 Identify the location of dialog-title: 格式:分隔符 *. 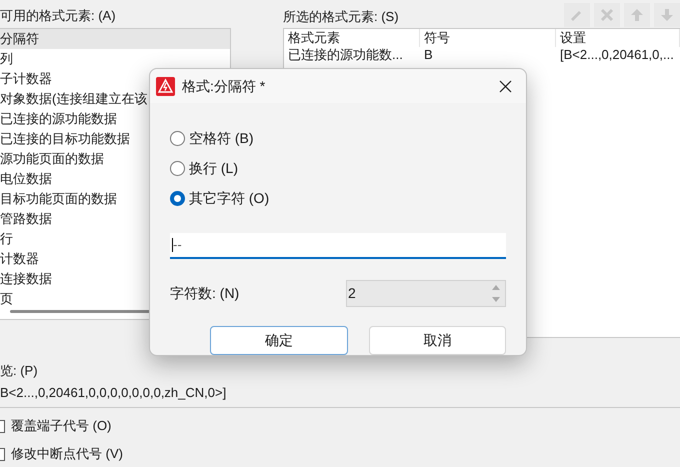
(224, 86).